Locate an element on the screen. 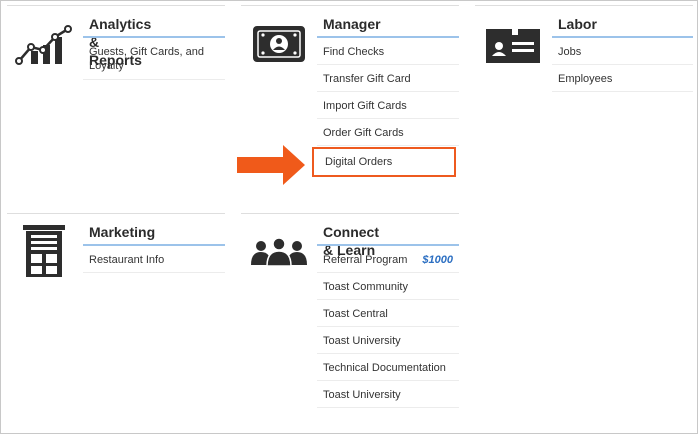 The height and width of the screenshot is (434, 698). storefront-icon is located at coordinates (44, 252).